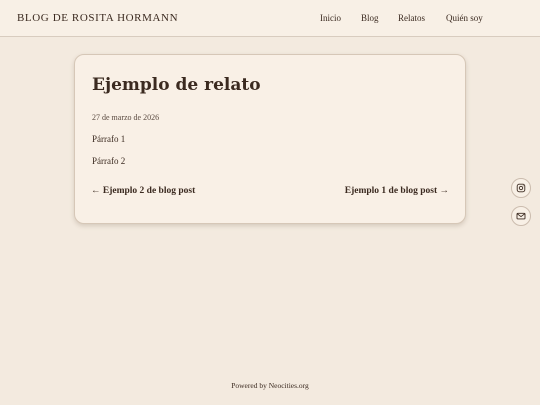 Image resolution: width=540 pixels, height=405 pixels. I want to click on instagram-button, so click(521, 188).